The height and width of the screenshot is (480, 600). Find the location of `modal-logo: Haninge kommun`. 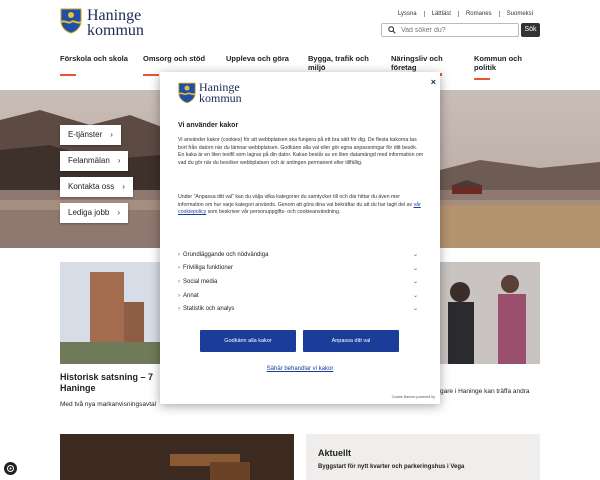

modal-logo: Haninge kommun is located at coordinates (210, 93).